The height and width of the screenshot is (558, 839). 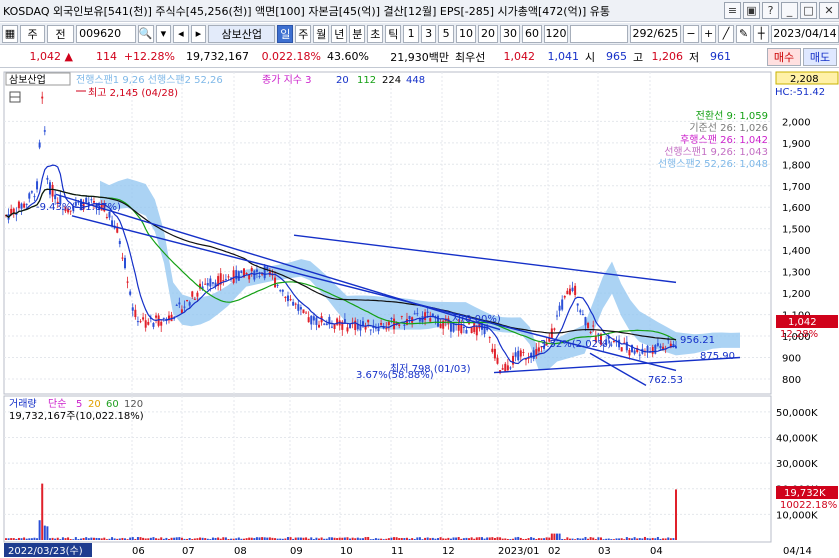 I want to click on maximize-icon: □, so click(x=808, y=10).